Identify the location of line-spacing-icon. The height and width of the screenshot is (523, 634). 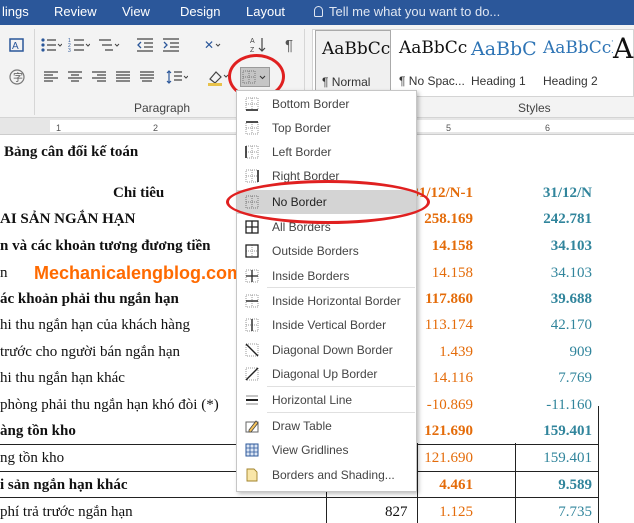
(177, 77).